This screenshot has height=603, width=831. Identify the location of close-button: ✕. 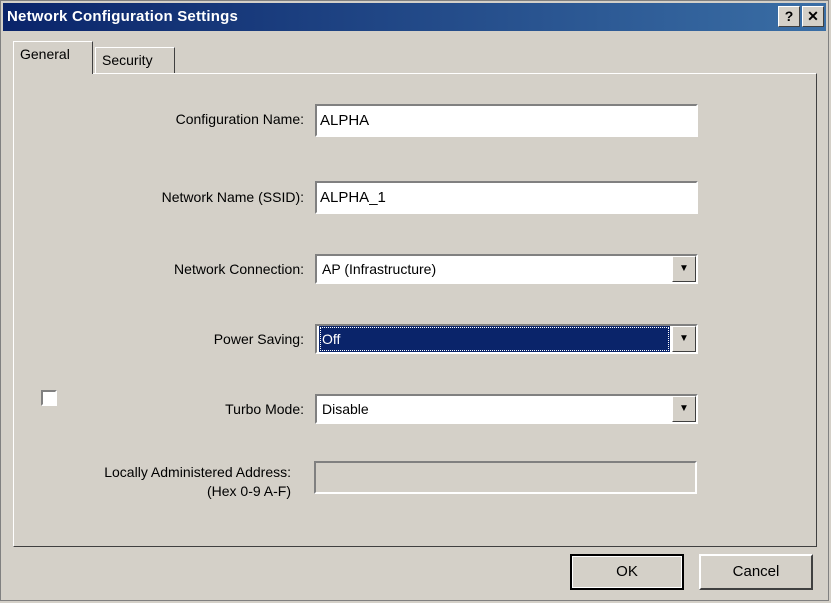
(813, 16).